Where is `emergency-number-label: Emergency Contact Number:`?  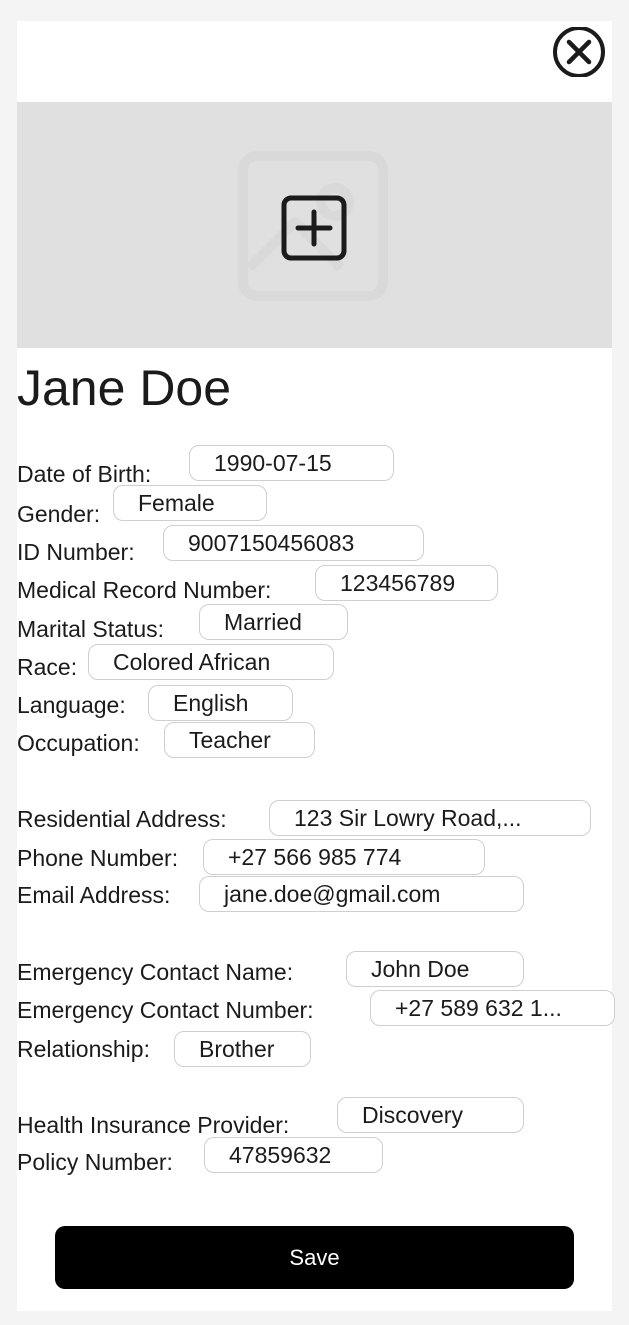
emergency-number-label: Emergency Contact Number: is located at coordinates (165, 1010).